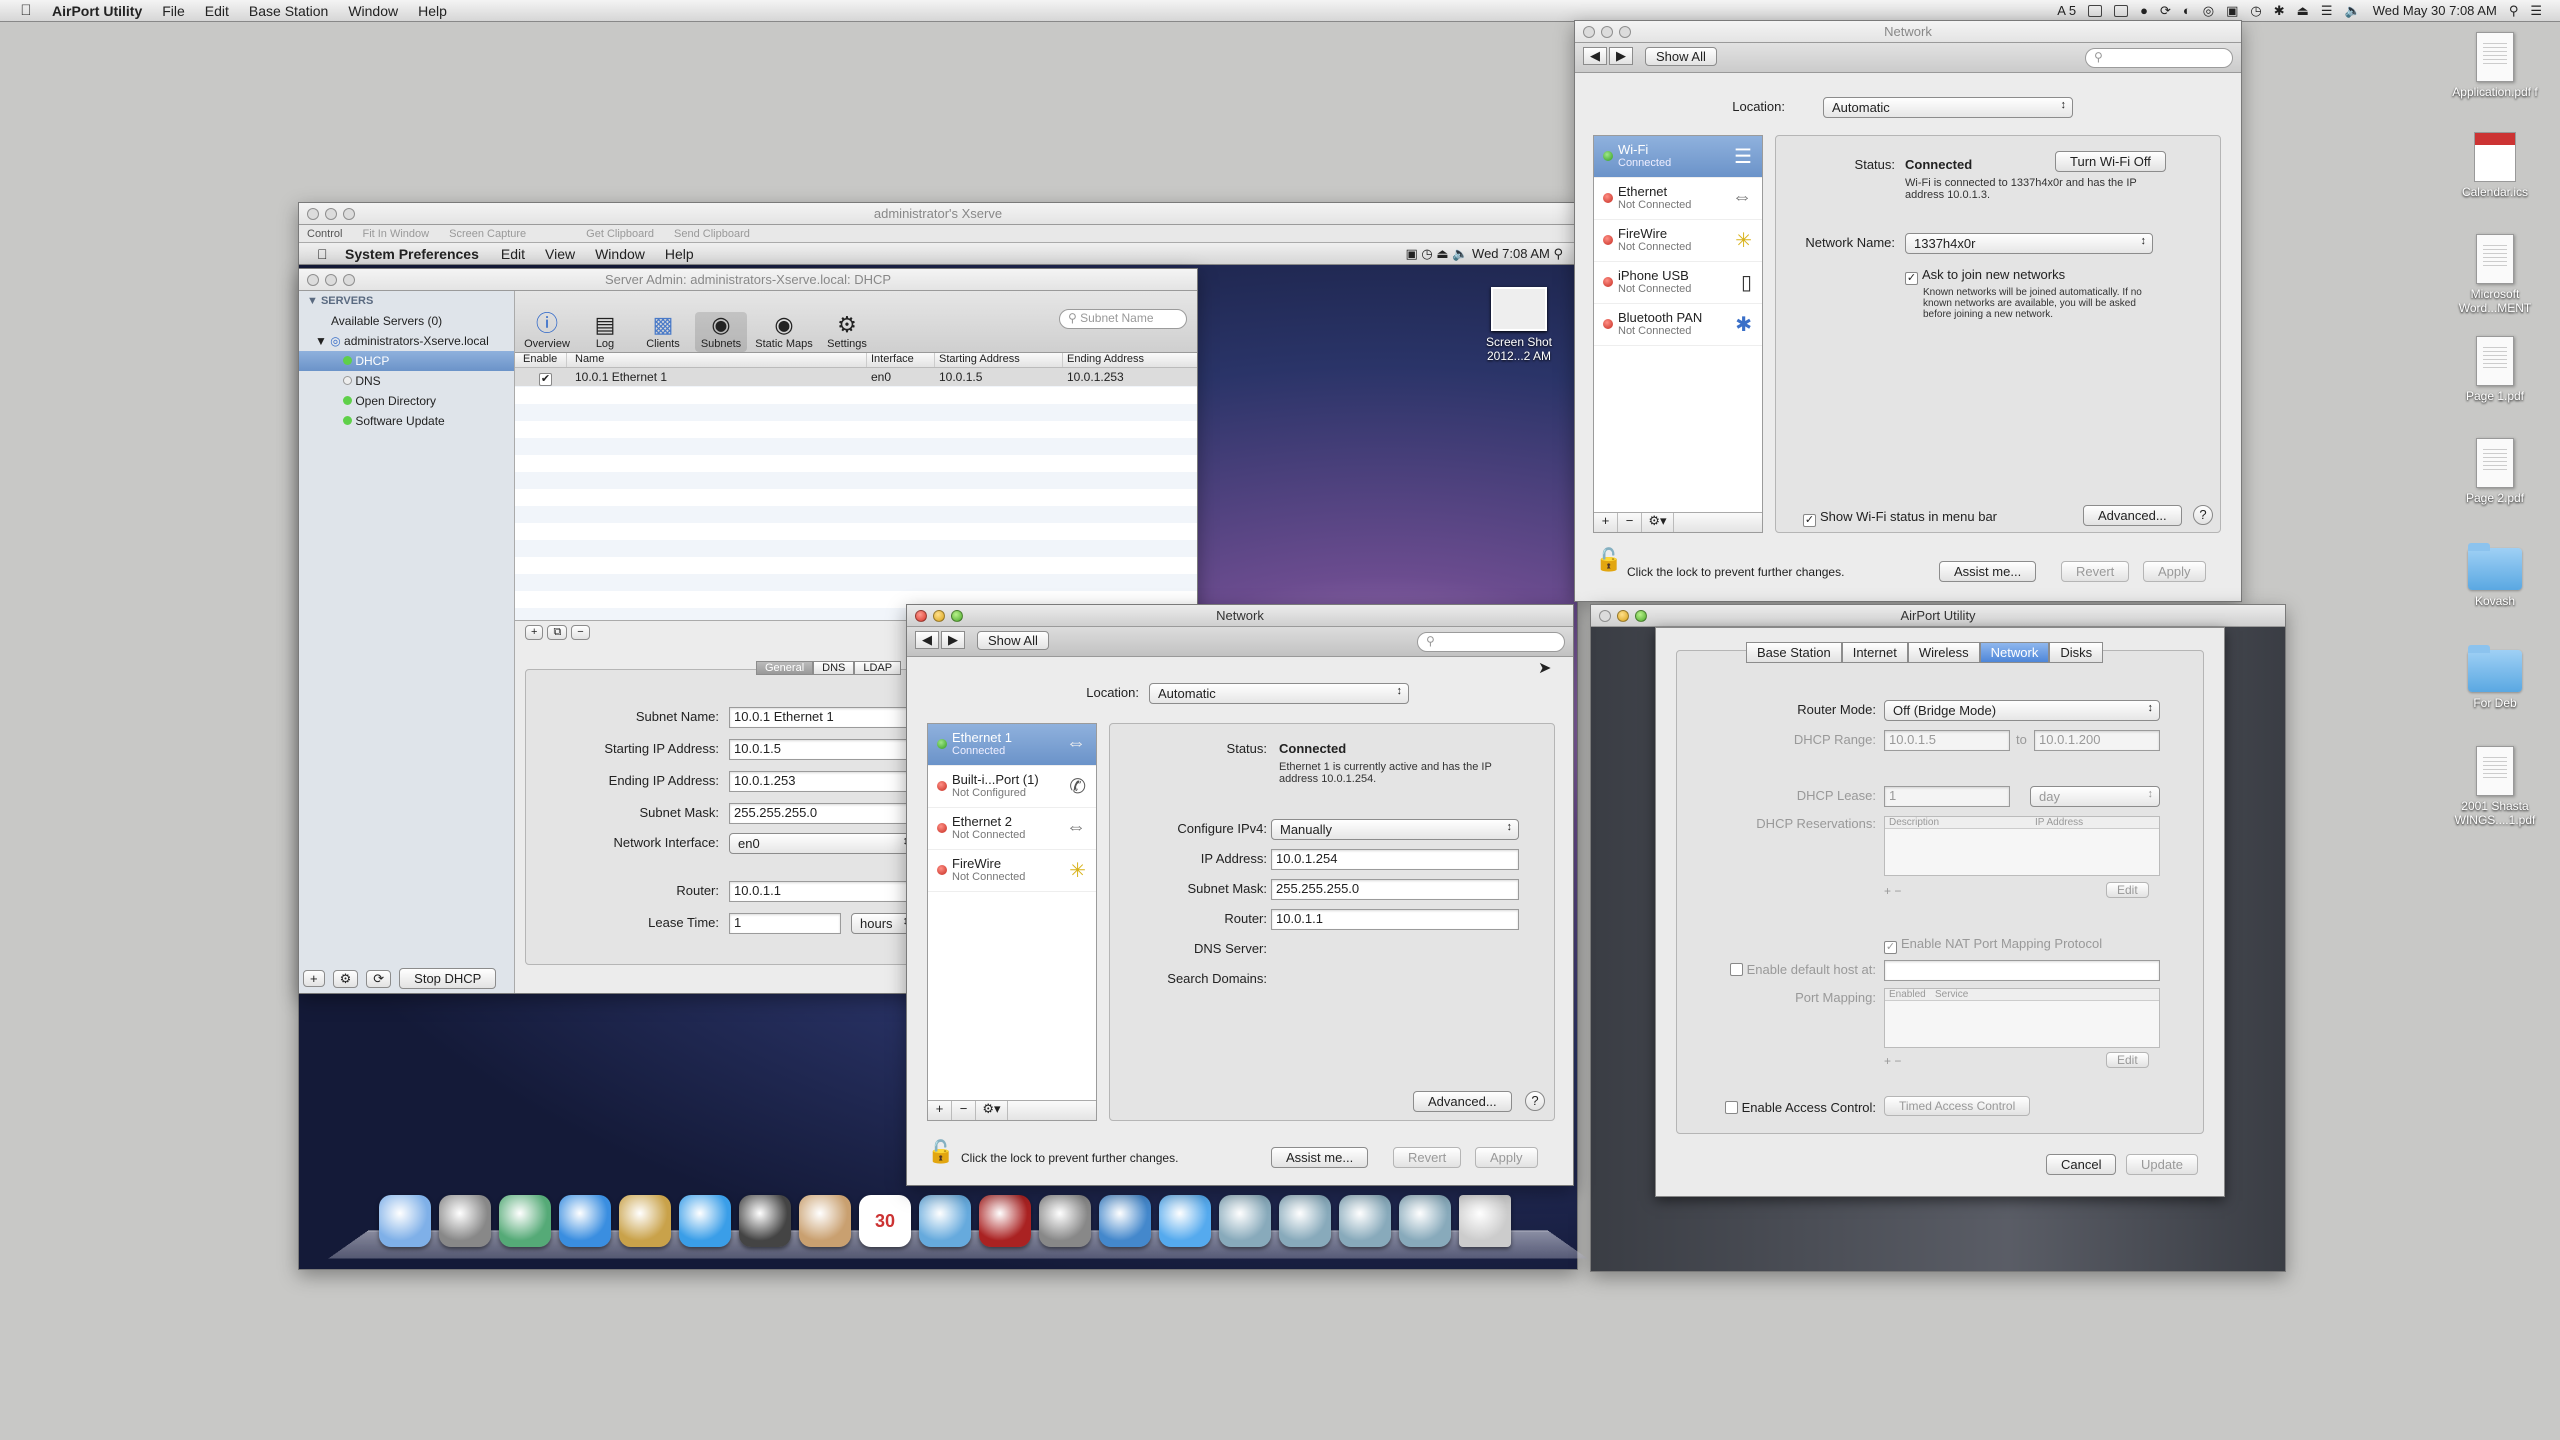 This screenshot has height=1440, width=2560. I want to click on tab-general: General, so click(785, 668).